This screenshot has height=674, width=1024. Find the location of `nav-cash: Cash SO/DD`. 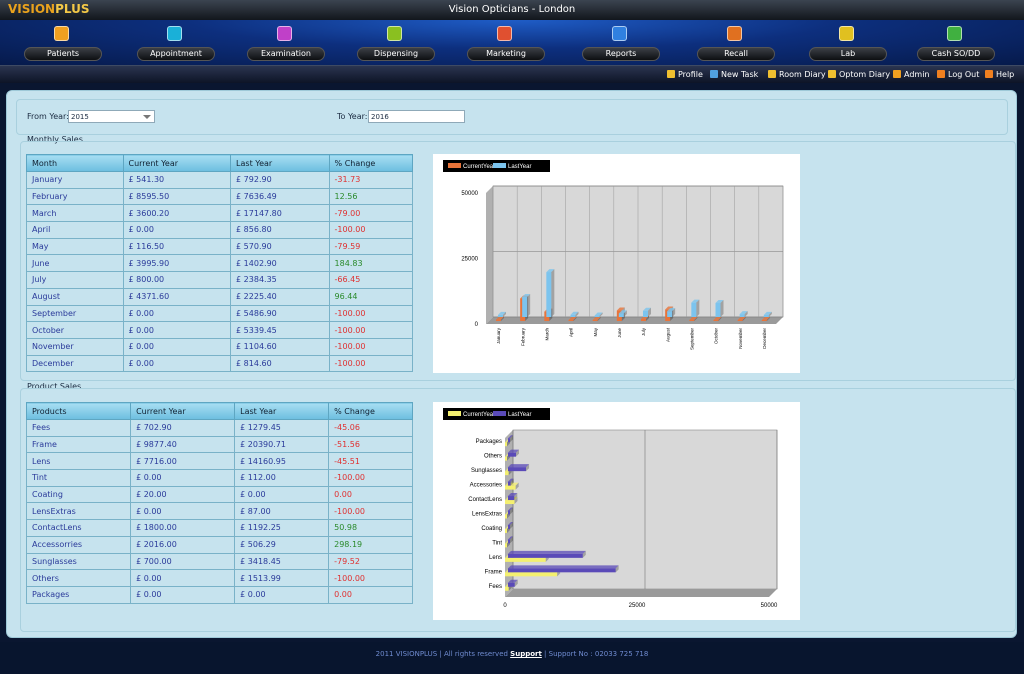

nav-cash: Cash SO/DD is located at coordinates (955, 43).